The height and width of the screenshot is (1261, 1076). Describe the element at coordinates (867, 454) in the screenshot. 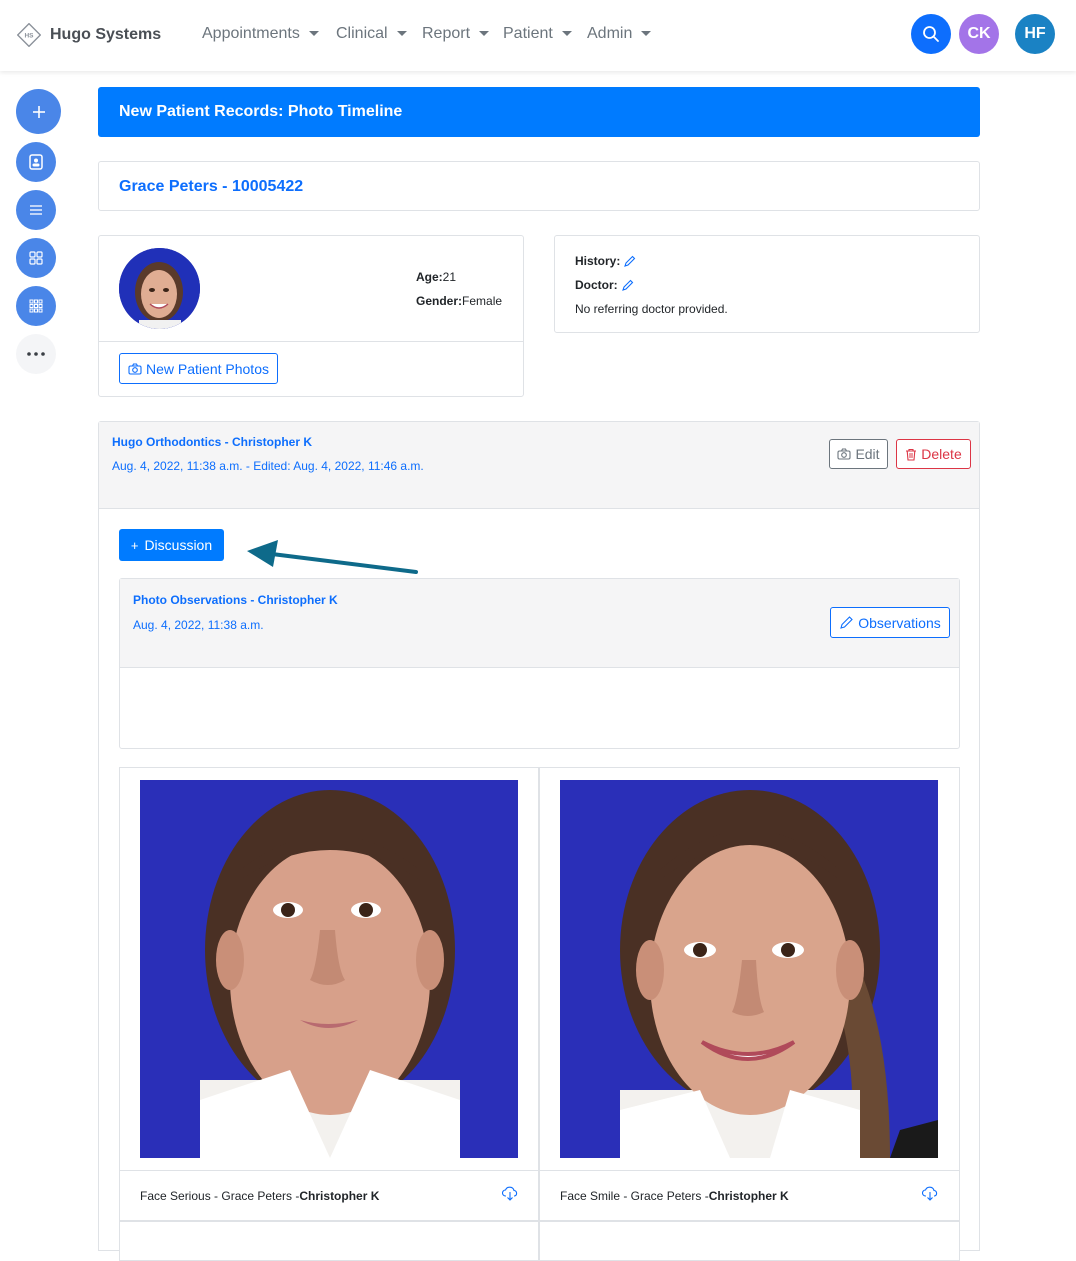

I see `edit-label: Edit` at that location.